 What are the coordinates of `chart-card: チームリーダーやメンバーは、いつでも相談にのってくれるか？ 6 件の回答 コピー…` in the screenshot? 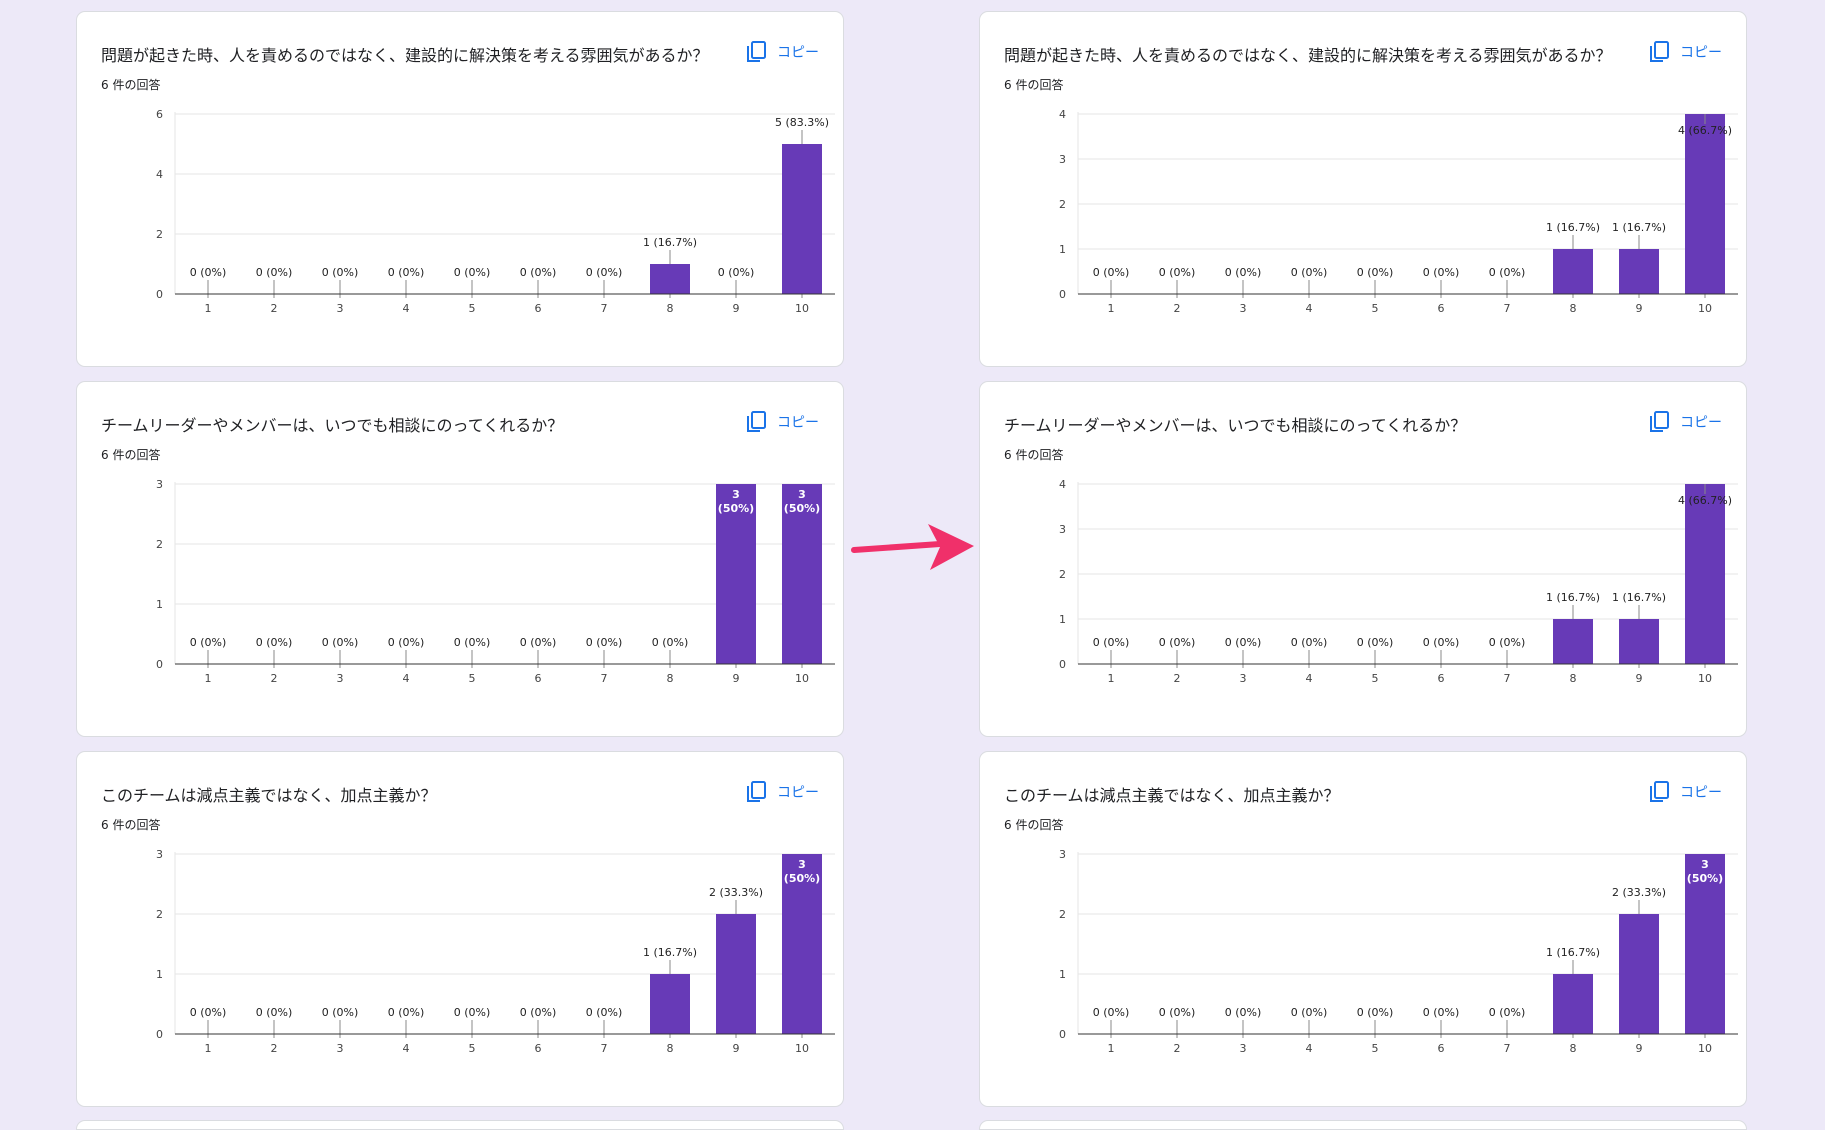 It's located at (1363, 559).